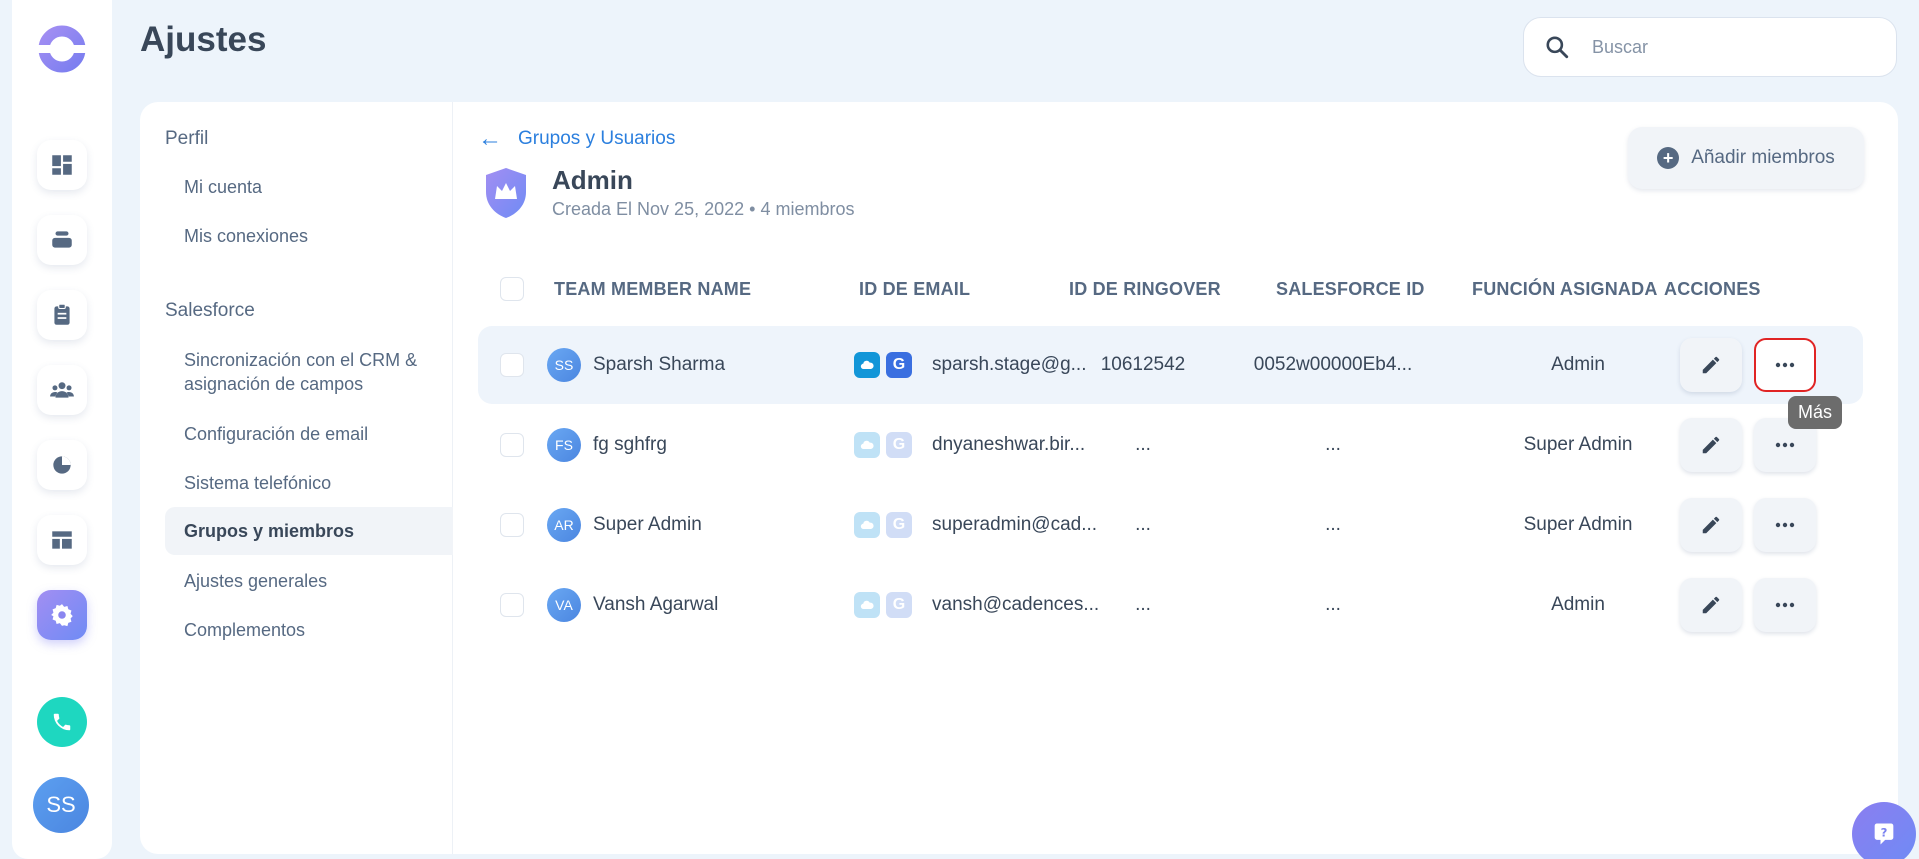 The image size is (1919, 859). What do you see at coordinates (703, 209) in the screenshot?
I see `group-meta: Creada El Nov 25, 2022 • 4 miembros` at bounding box center [703, 209].